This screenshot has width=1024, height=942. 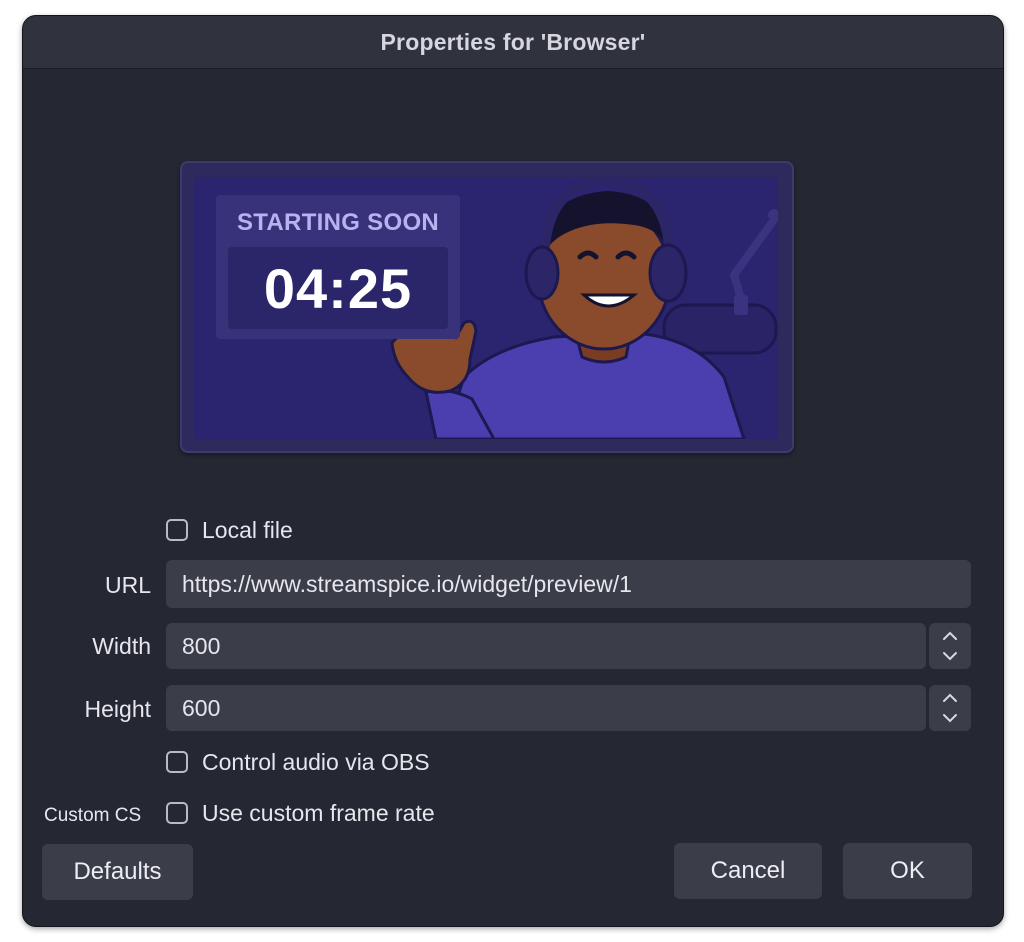 What do you see at coordinates (316, 762) in the screenshot?
I see `control-audio-label: Control audio via OBS` at bounding box center [316, 762].